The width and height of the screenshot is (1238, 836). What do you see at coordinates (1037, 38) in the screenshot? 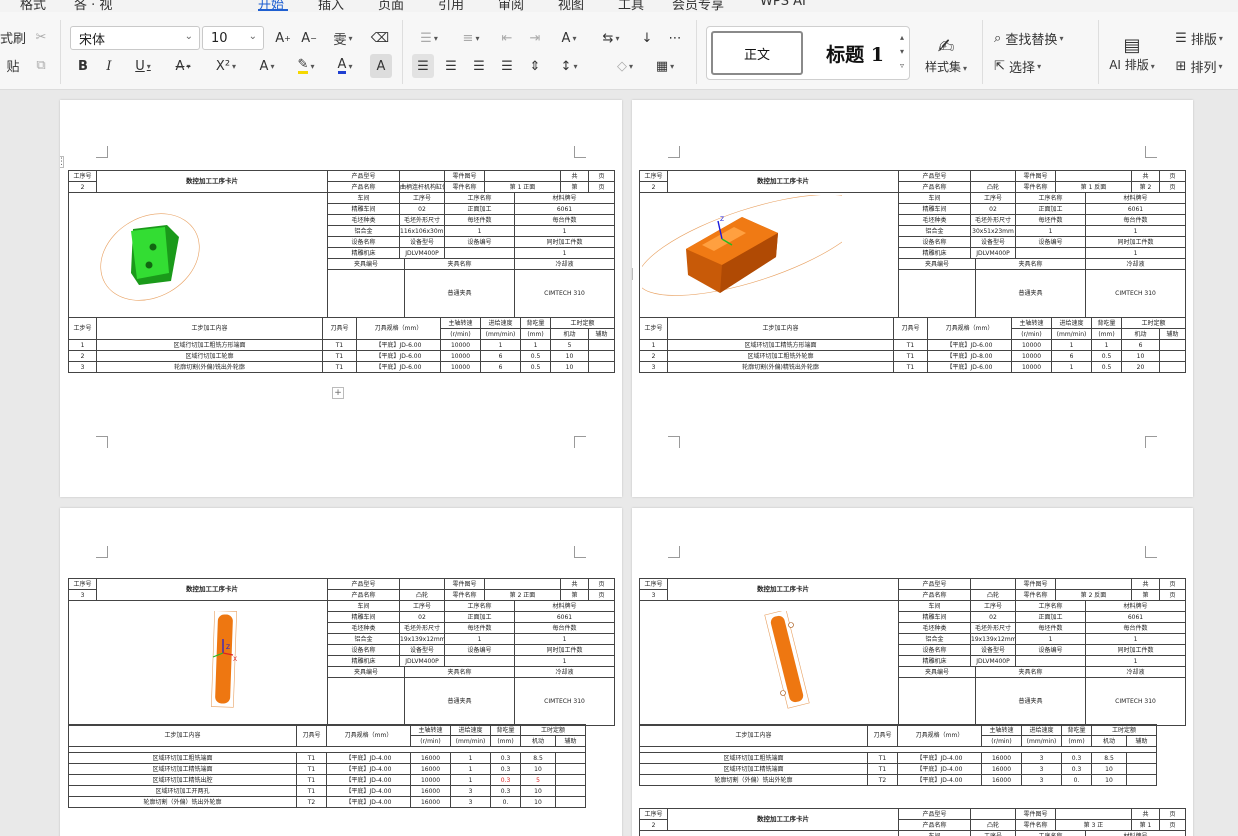
I see `find-replace-button: ⌕ 查找替换 ▾` at bounding box center [1037, 38].